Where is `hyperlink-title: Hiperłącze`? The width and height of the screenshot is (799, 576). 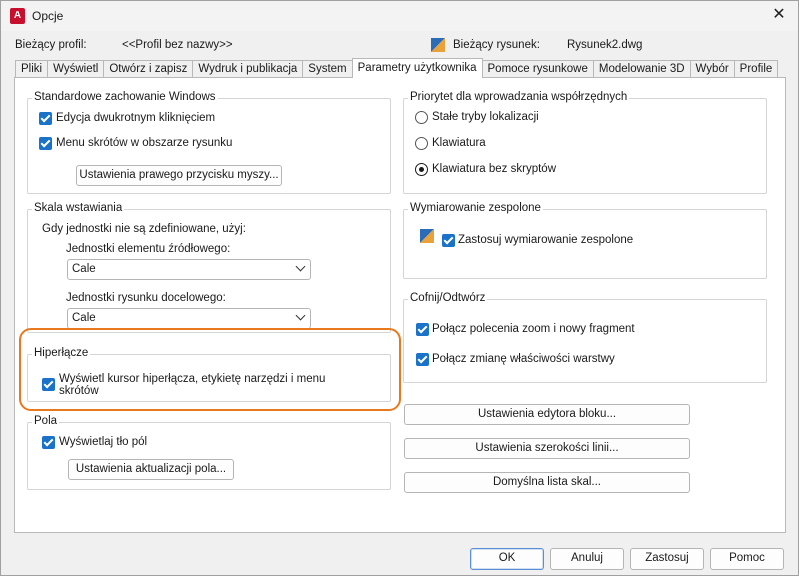 hyperlink-title: Hiperłącze is located at coordinates (61, 353).